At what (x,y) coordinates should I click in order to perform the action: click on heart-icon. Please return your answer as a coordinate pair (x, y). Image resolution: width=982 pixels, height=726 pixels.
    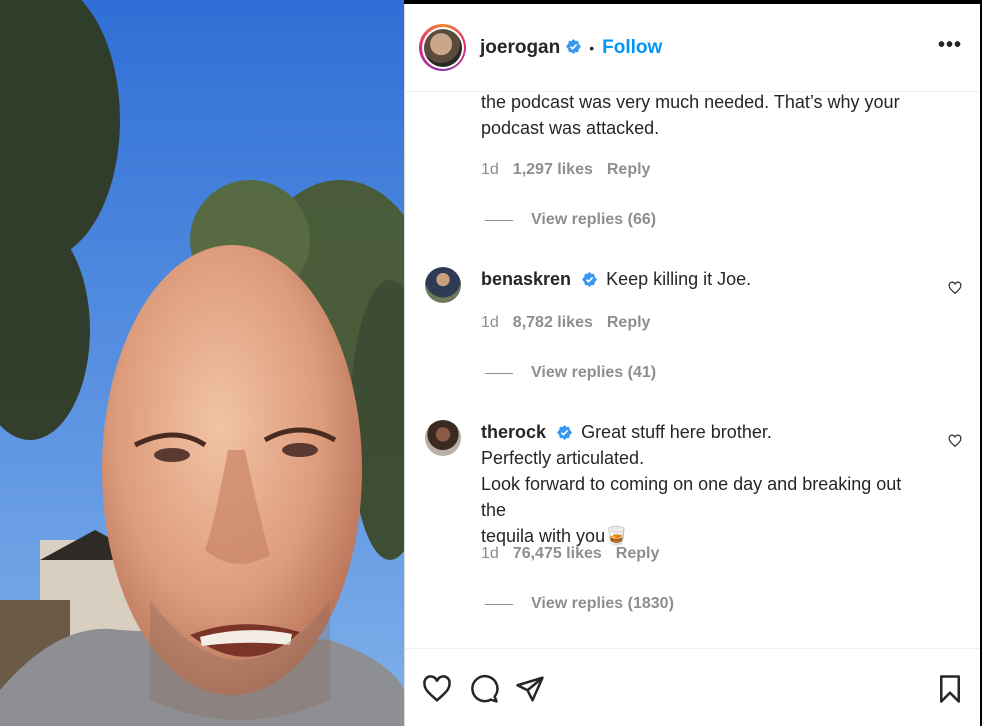
    Looking at the image, I should click on (437, 689).